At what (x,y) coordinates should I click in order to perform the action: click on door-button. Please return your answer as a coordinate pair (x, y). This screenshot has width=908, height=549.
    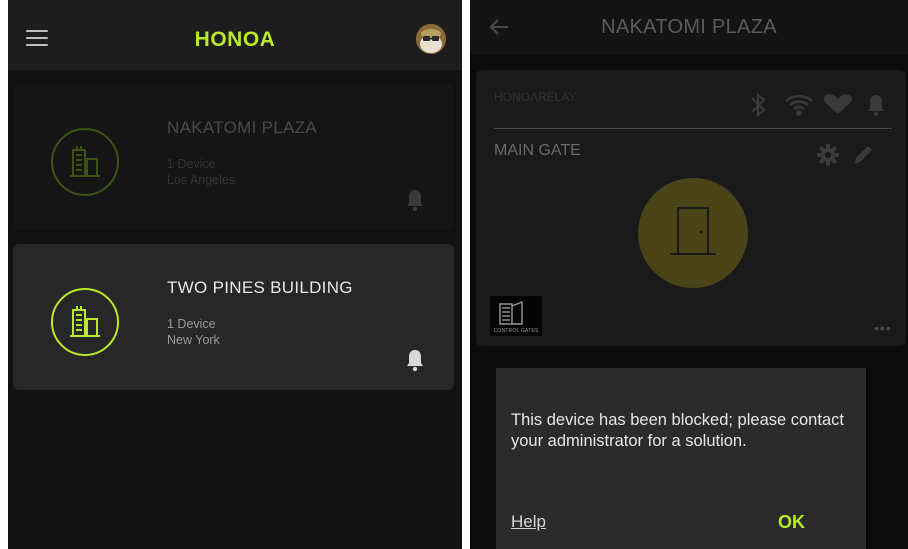
    Looking at the image, I should click on (693, 233).